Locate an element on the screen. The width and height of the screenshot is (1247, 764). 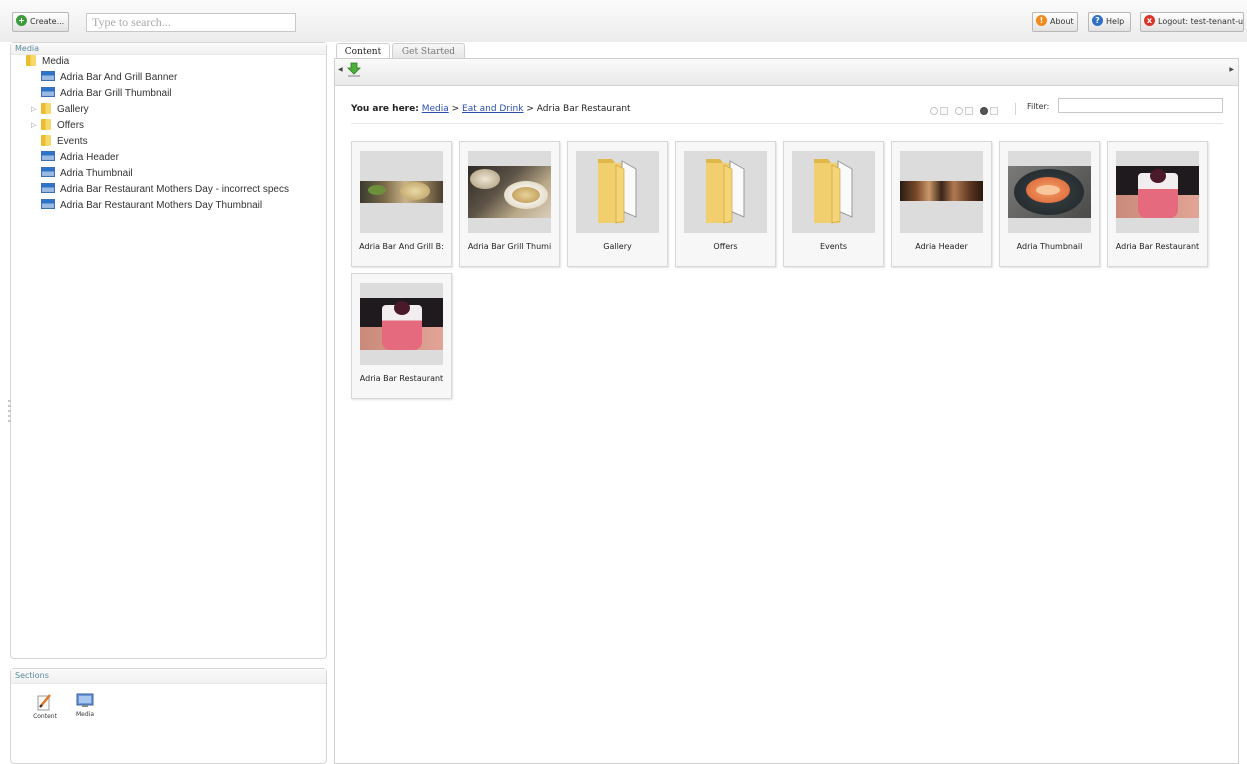
folder-tile: Offers is located at coordinates (725, 204).